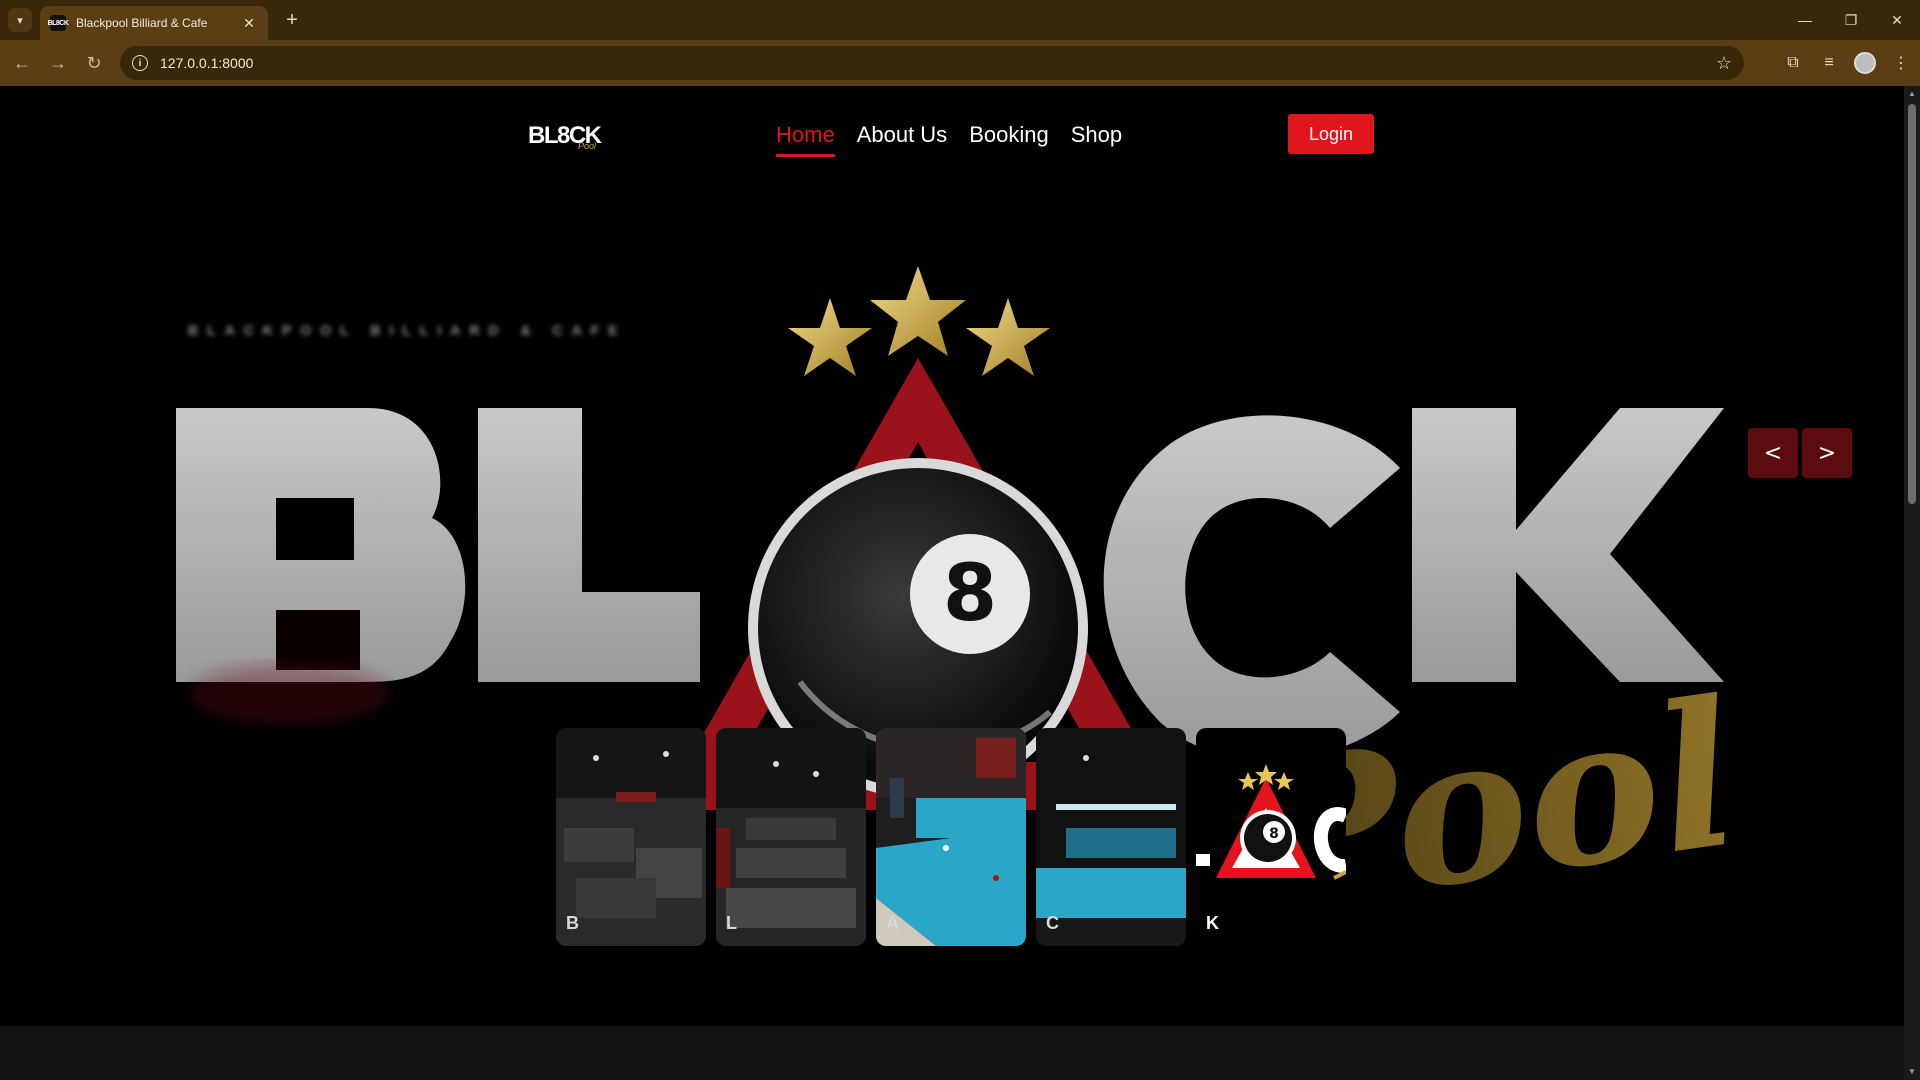 This screenshot has height=1080, width=1920. Describe the element at coordinates (1212, 923) in the screenshot. I see `thumbnail-letter: K` at that location.